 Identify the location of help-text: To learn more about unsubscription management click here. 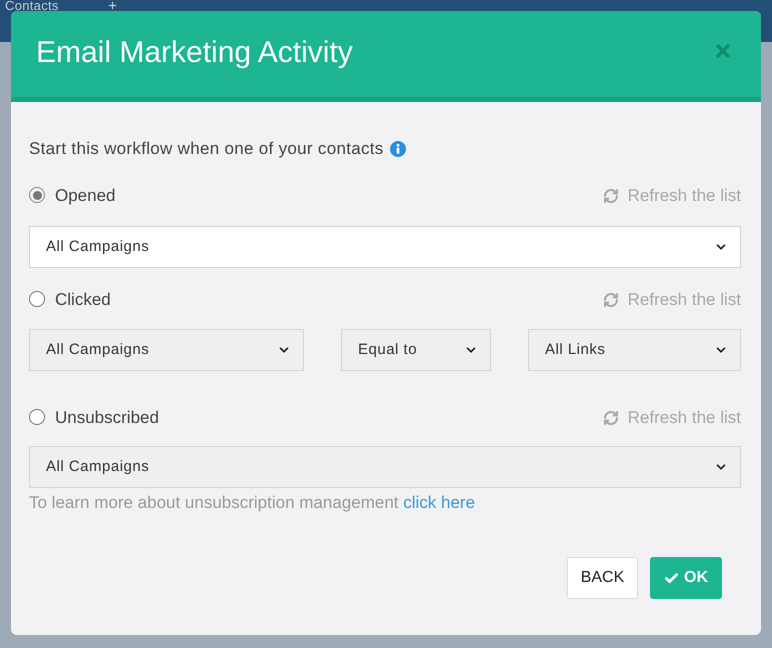
(252, 503).